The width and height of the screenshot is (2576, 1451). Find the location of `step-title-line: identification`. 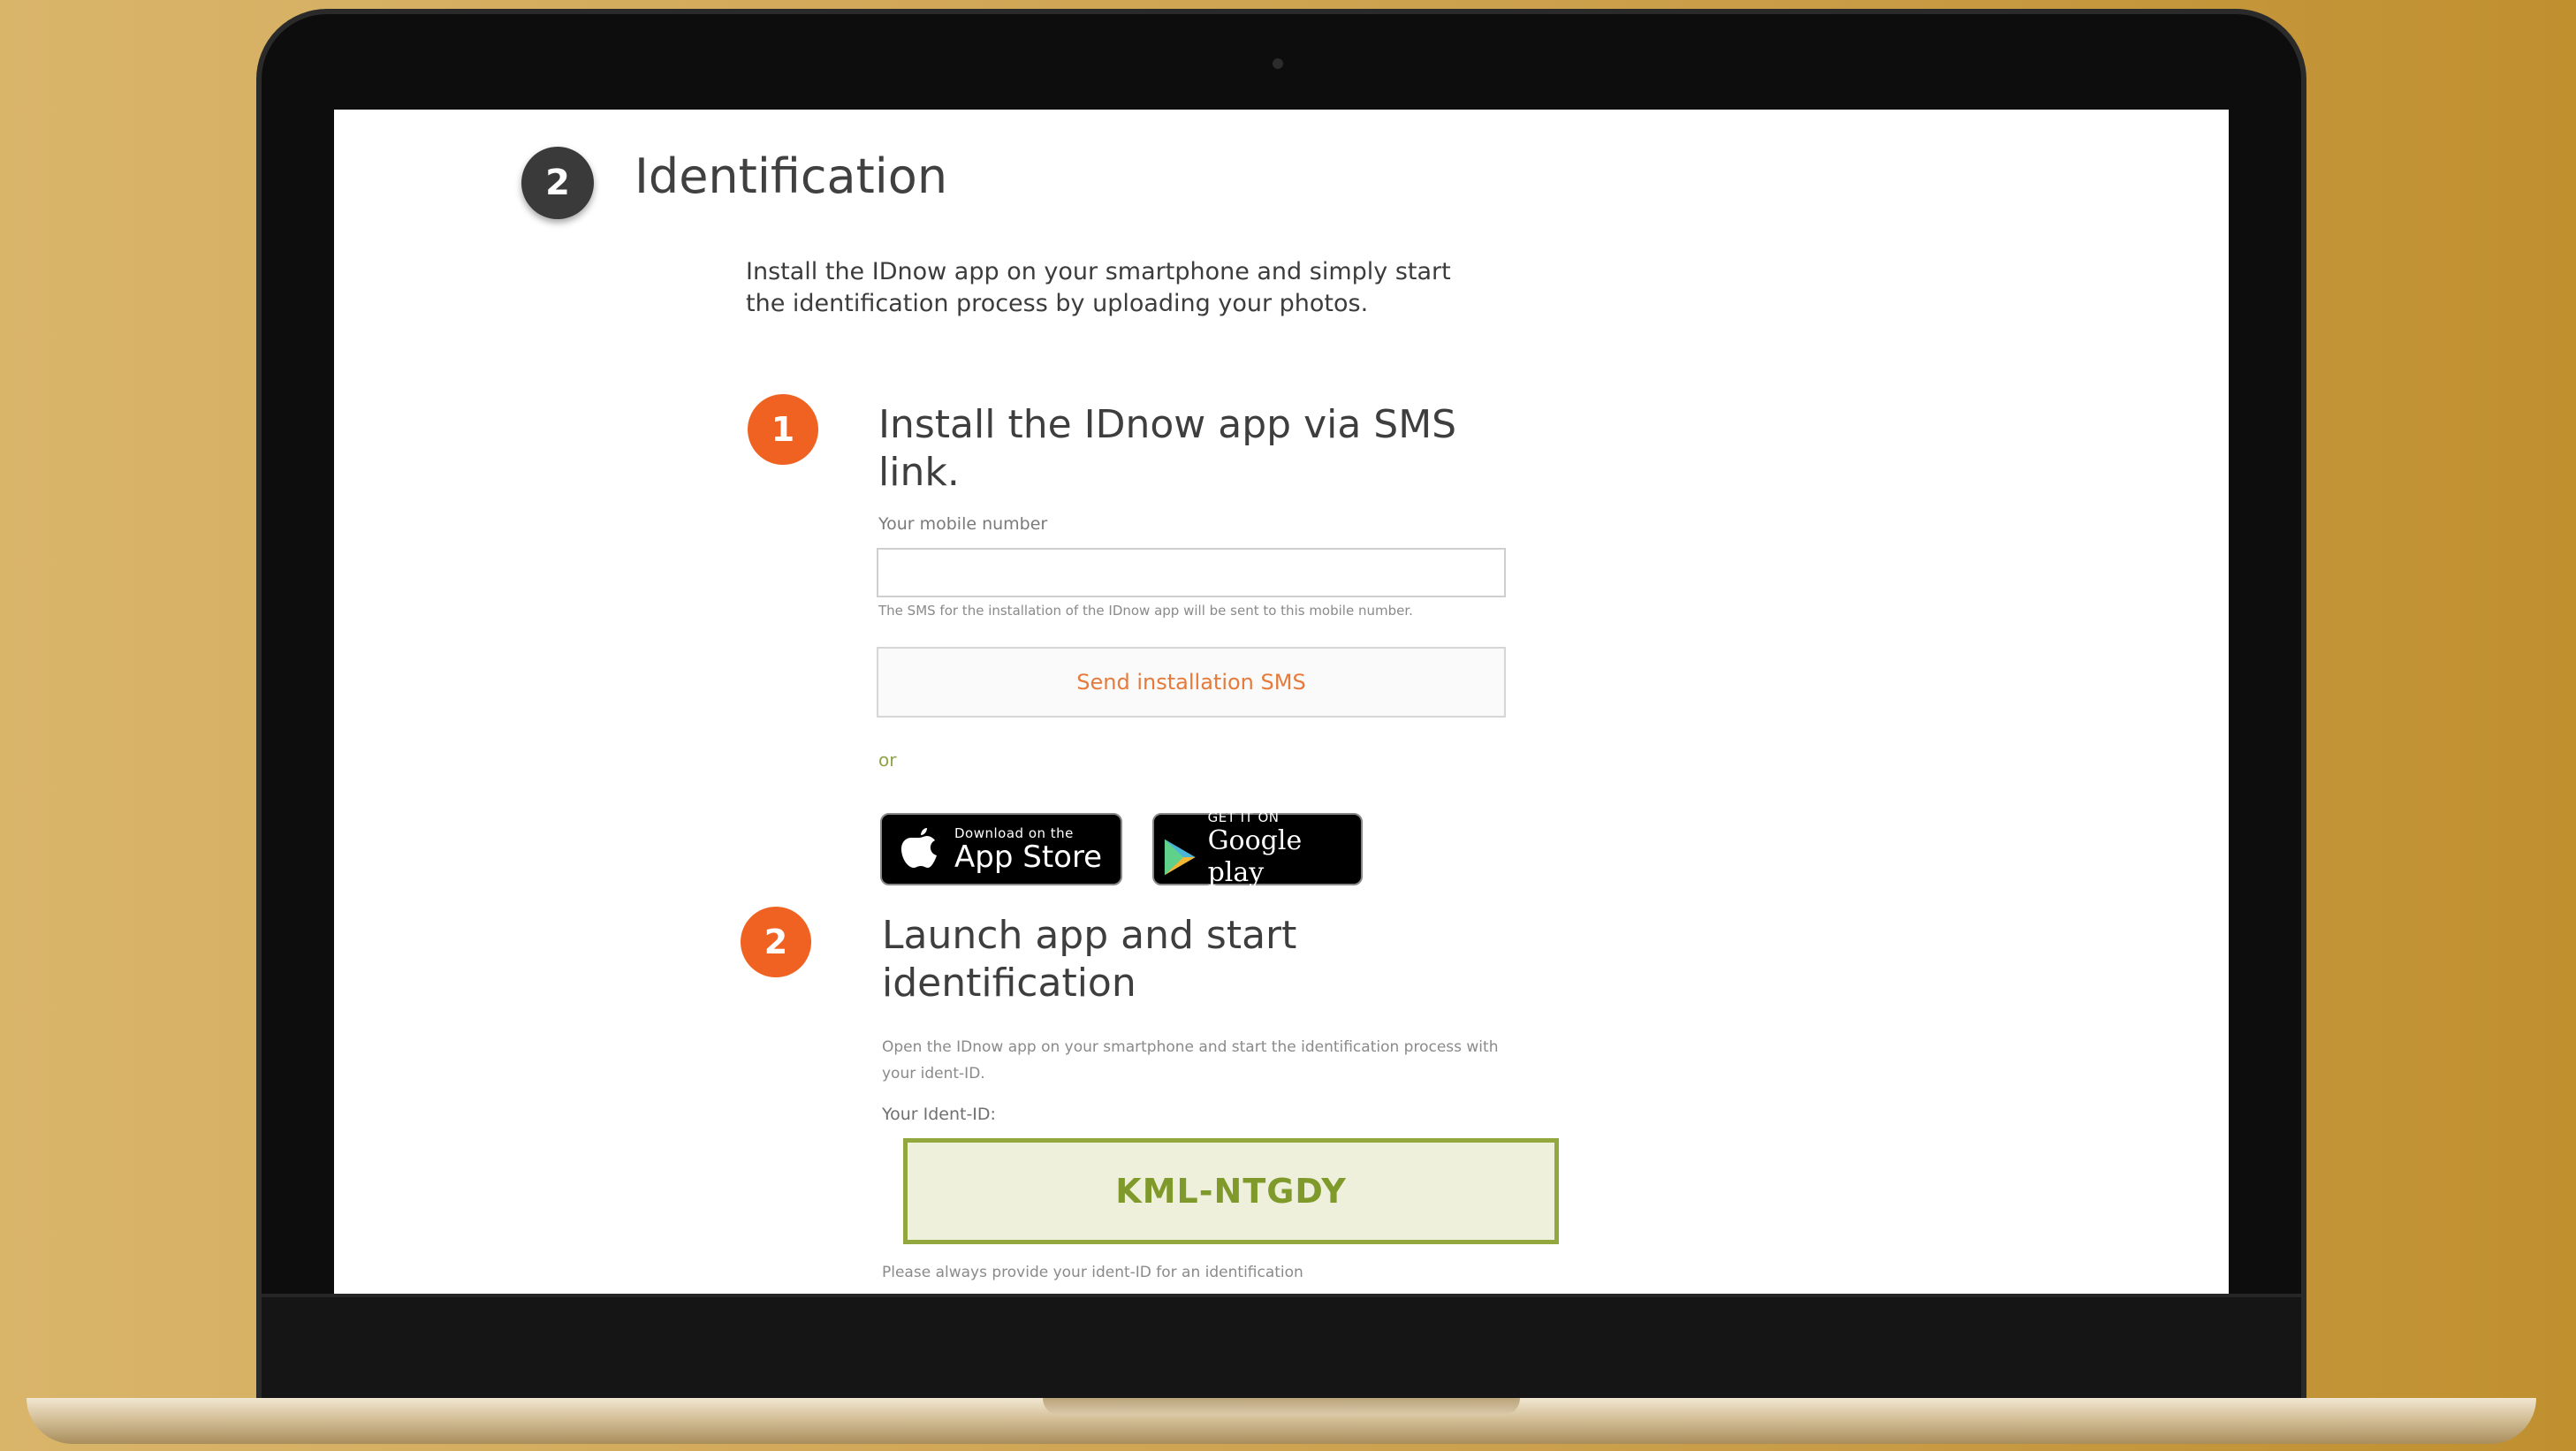

step-title-line: identification is located at coordinates (1009, 984).